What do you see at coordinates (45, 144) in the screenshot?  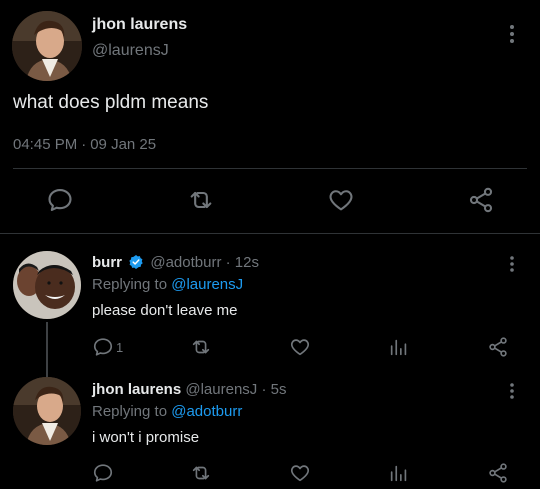 I see `tweet-time: 04:45 PM` at bounding box center [45, 144].